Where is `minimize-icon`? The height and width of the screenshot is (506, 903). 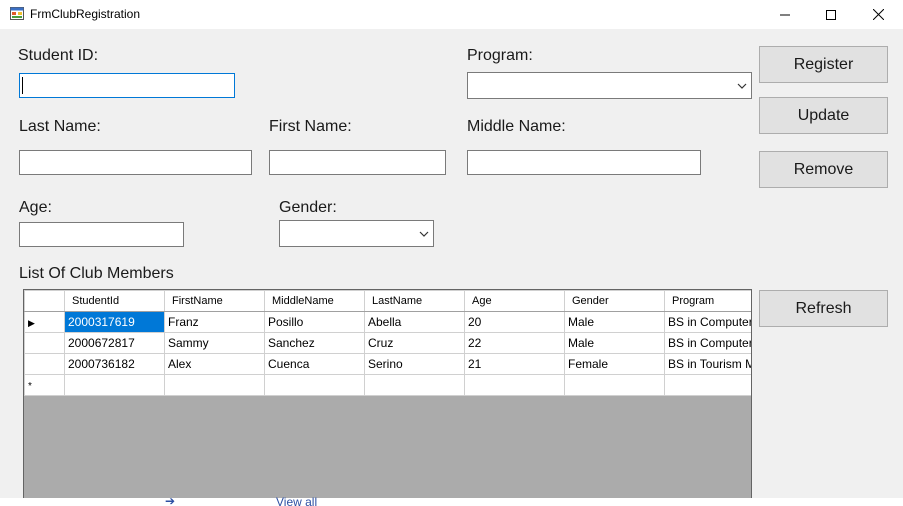 minimize-icon is located at coordinates (785, 14).